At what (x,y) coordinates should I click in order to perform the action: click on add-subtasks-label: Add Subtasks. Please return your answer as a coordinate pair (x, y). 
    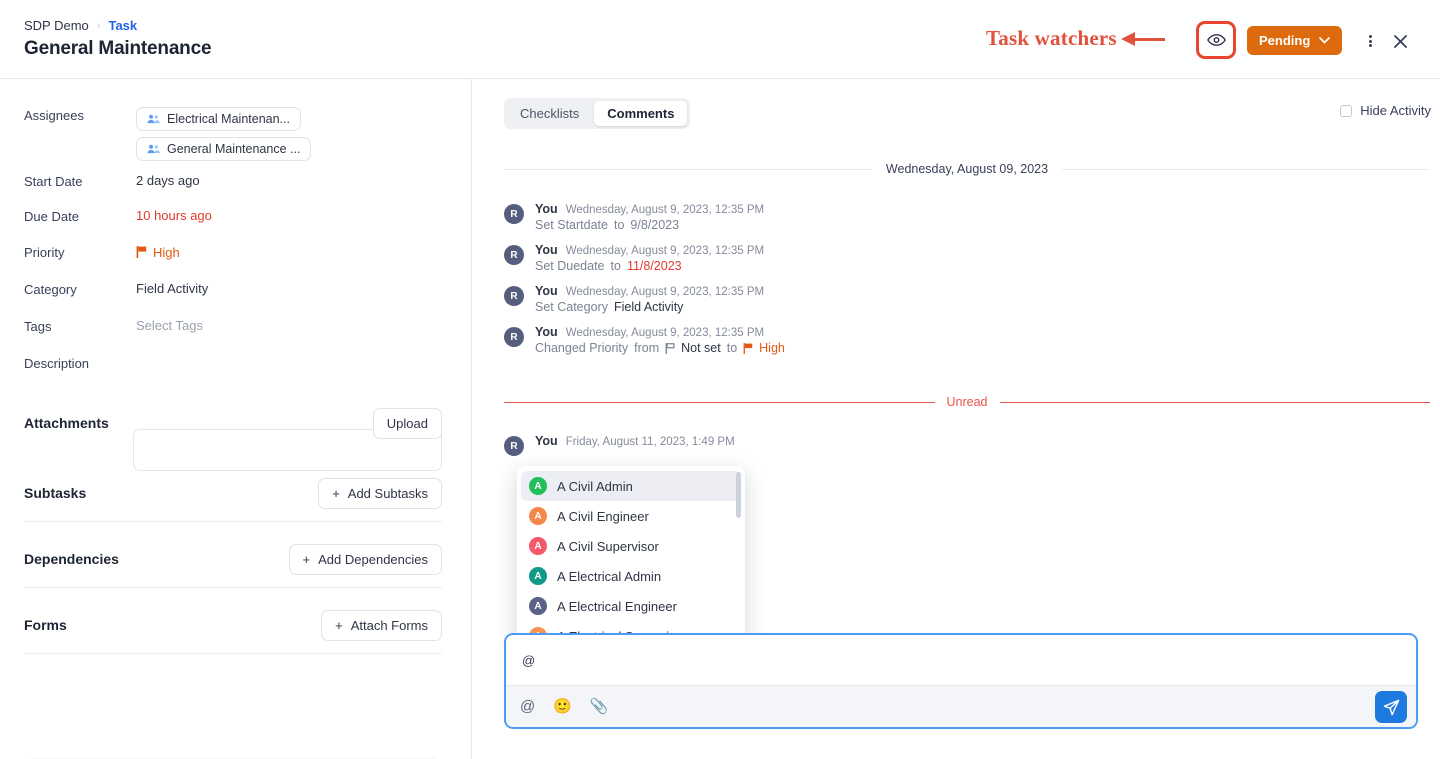
    Looking at the image, I should click on (387, 493).